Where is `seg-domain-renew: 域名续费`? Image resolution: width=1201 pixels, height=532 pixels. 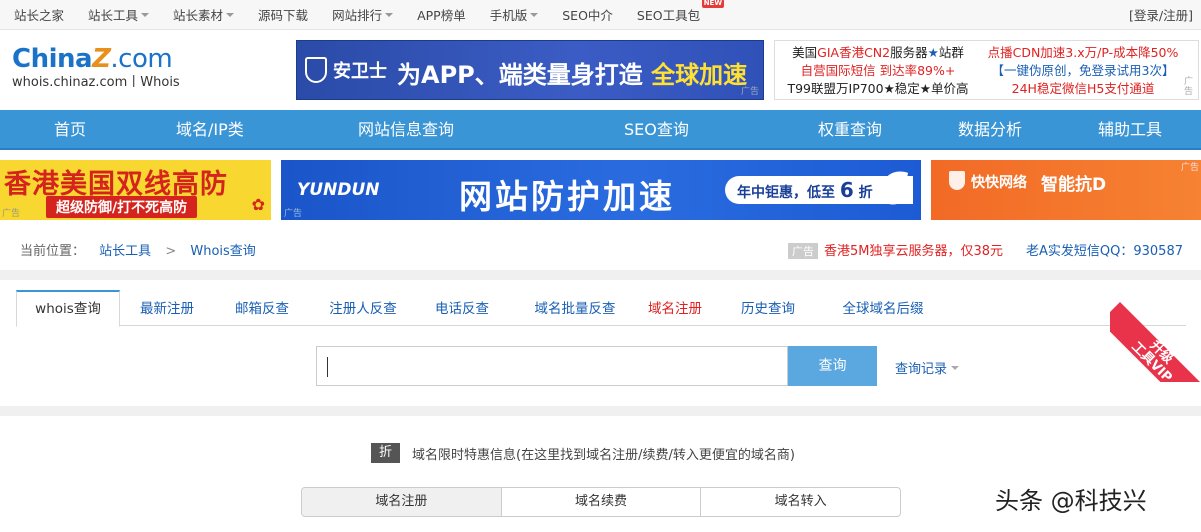 seg-domain-renew: 域名续费 is located at coordinates (602, 502).